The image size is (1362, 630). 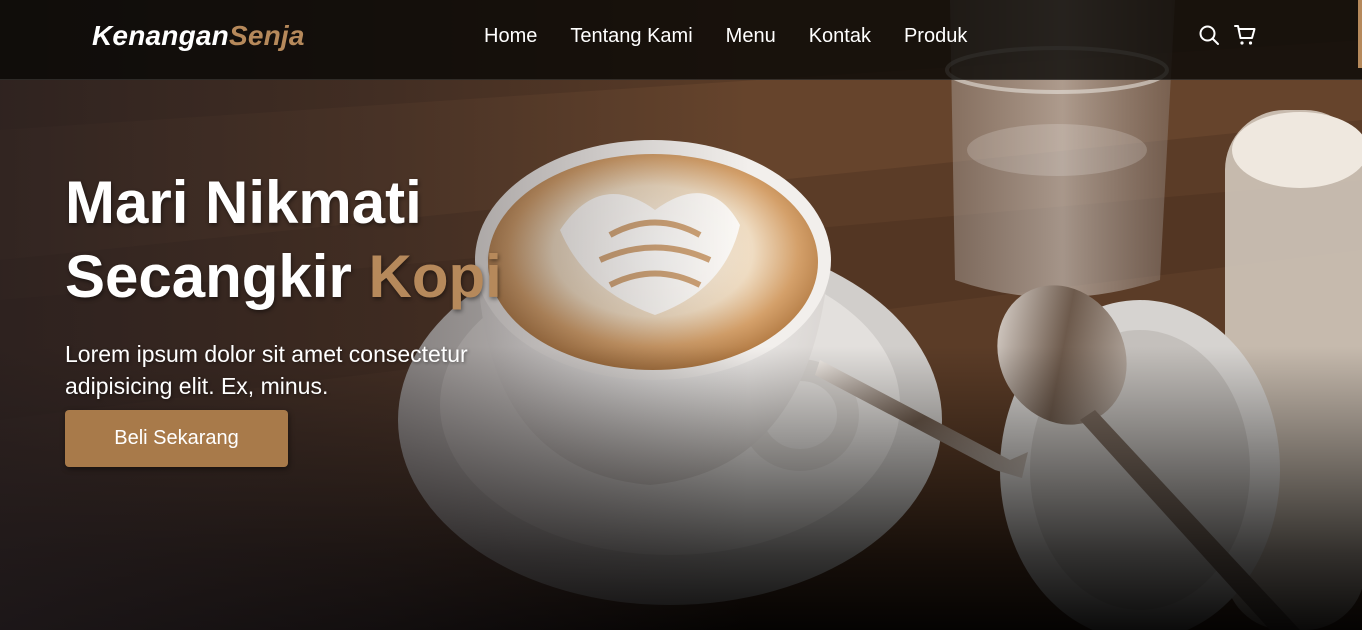 What do you see at coordinates (510, 36) in the screenshot?
I see `nav-link-home: Home` at bounding box center [510, 36].